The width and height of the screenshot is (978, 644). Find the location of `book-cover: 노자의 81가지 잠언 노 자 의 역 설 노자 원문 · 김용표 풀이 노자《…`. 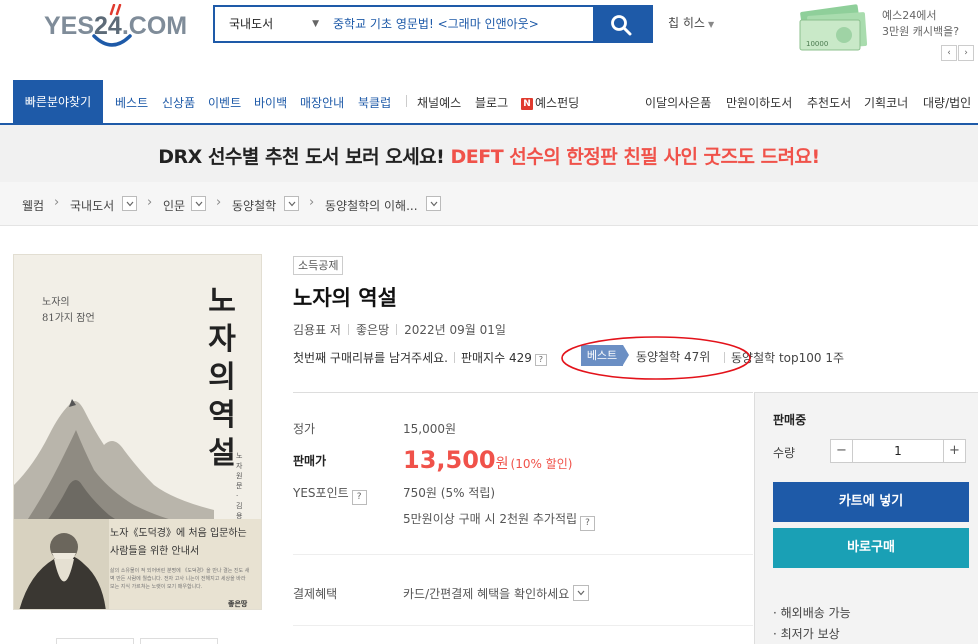

book-cover: 노자의 81가지 잠언 노 자 의 역 설 노자 원문 · 김용표 풀이 노자《… is located at coordinates (137, 432).